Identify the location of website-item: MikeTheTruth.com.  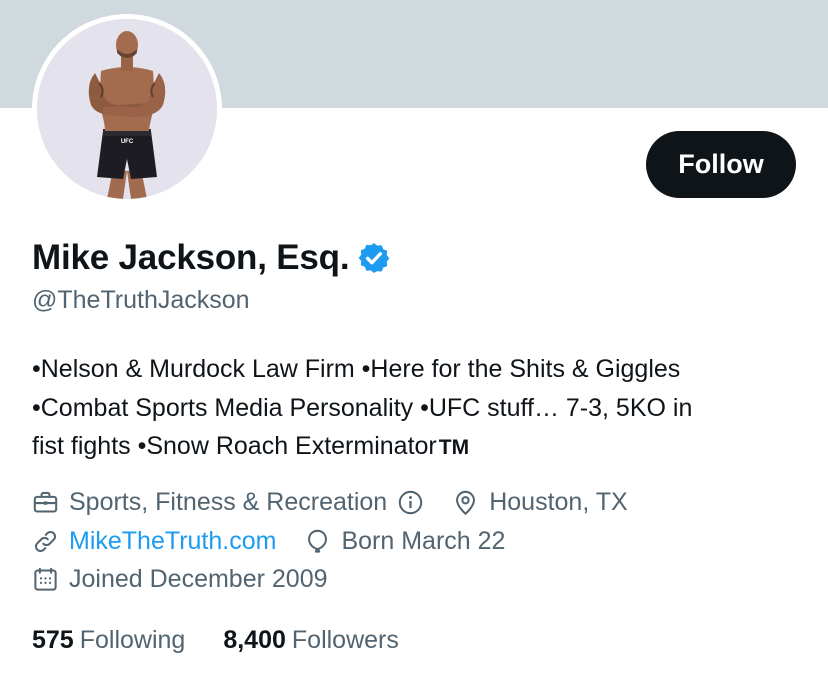
(154, 541).